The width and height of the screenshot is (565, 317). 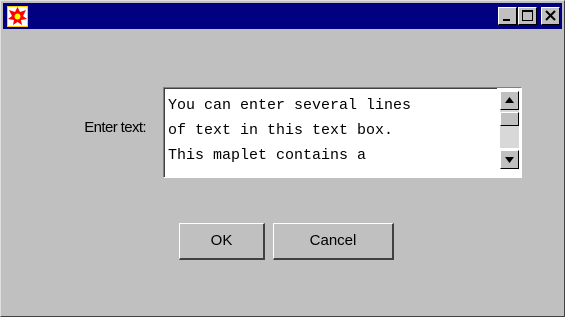 I want to click on text-line: of text in this text box., so click(x=281, y=130).